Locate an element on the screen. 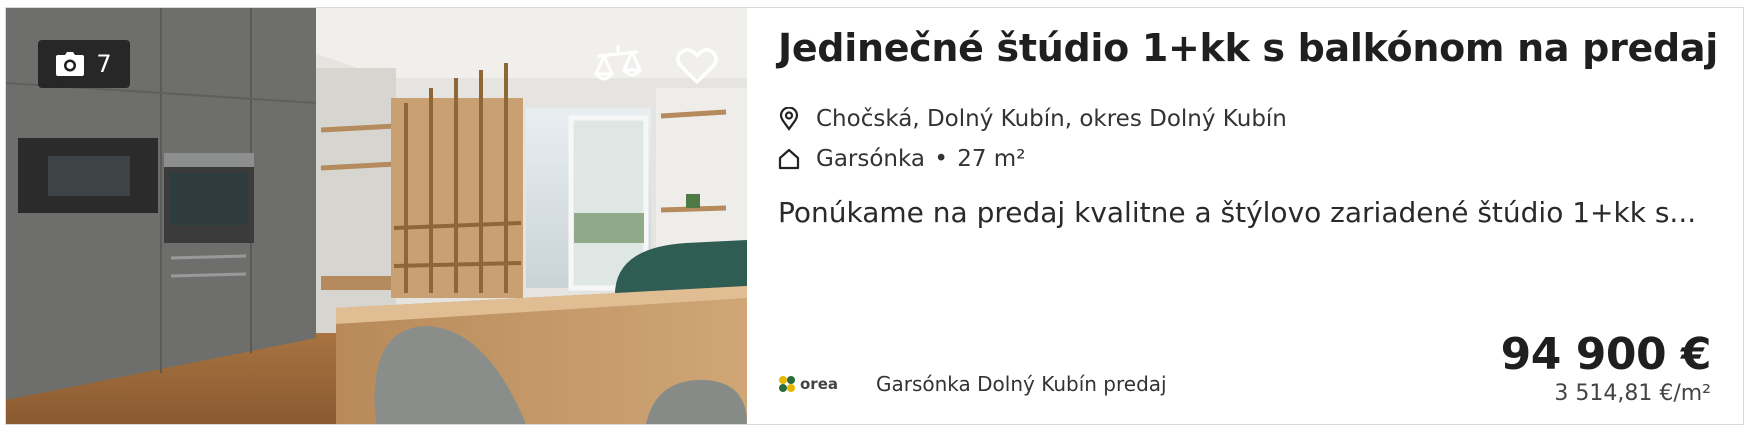 The height and width of the screenshot is (432, 1749). location-row: Chočská, Dolný Kubín, okres Dolný Kubín is located at coordinates (1032, 119).